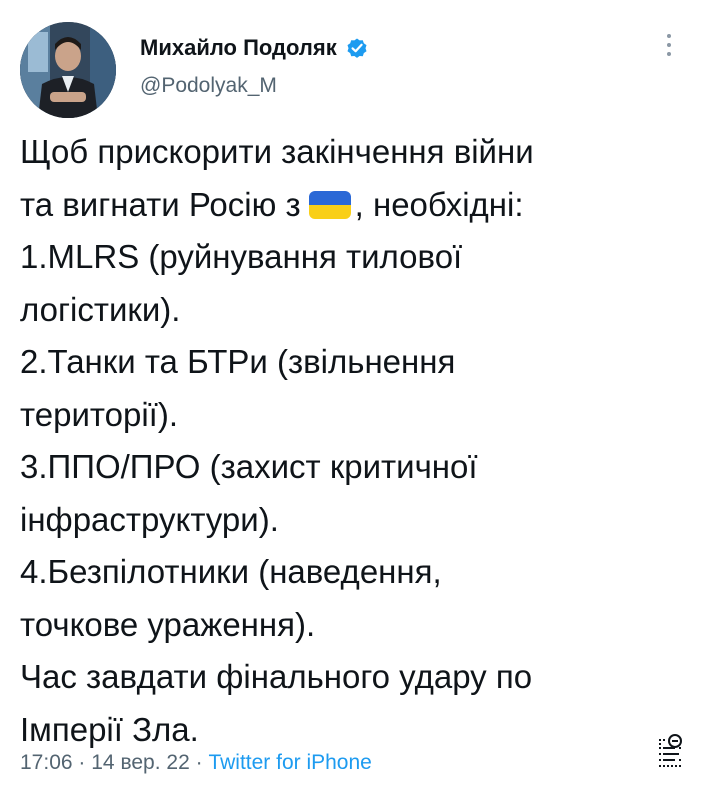  Describe the element at coordinates (241, 256) in the screenshot. I see `tweet-line: 1.MLRS (руйнування тилової` at that location.